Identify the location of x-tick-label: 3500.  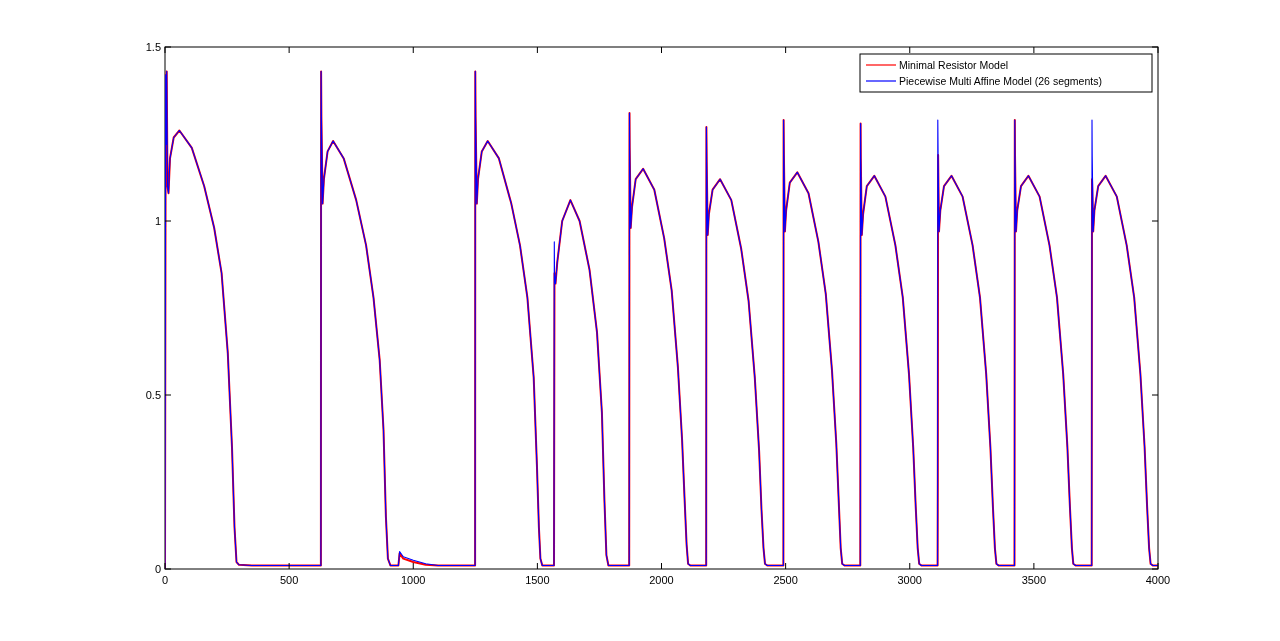
(1034, 580).